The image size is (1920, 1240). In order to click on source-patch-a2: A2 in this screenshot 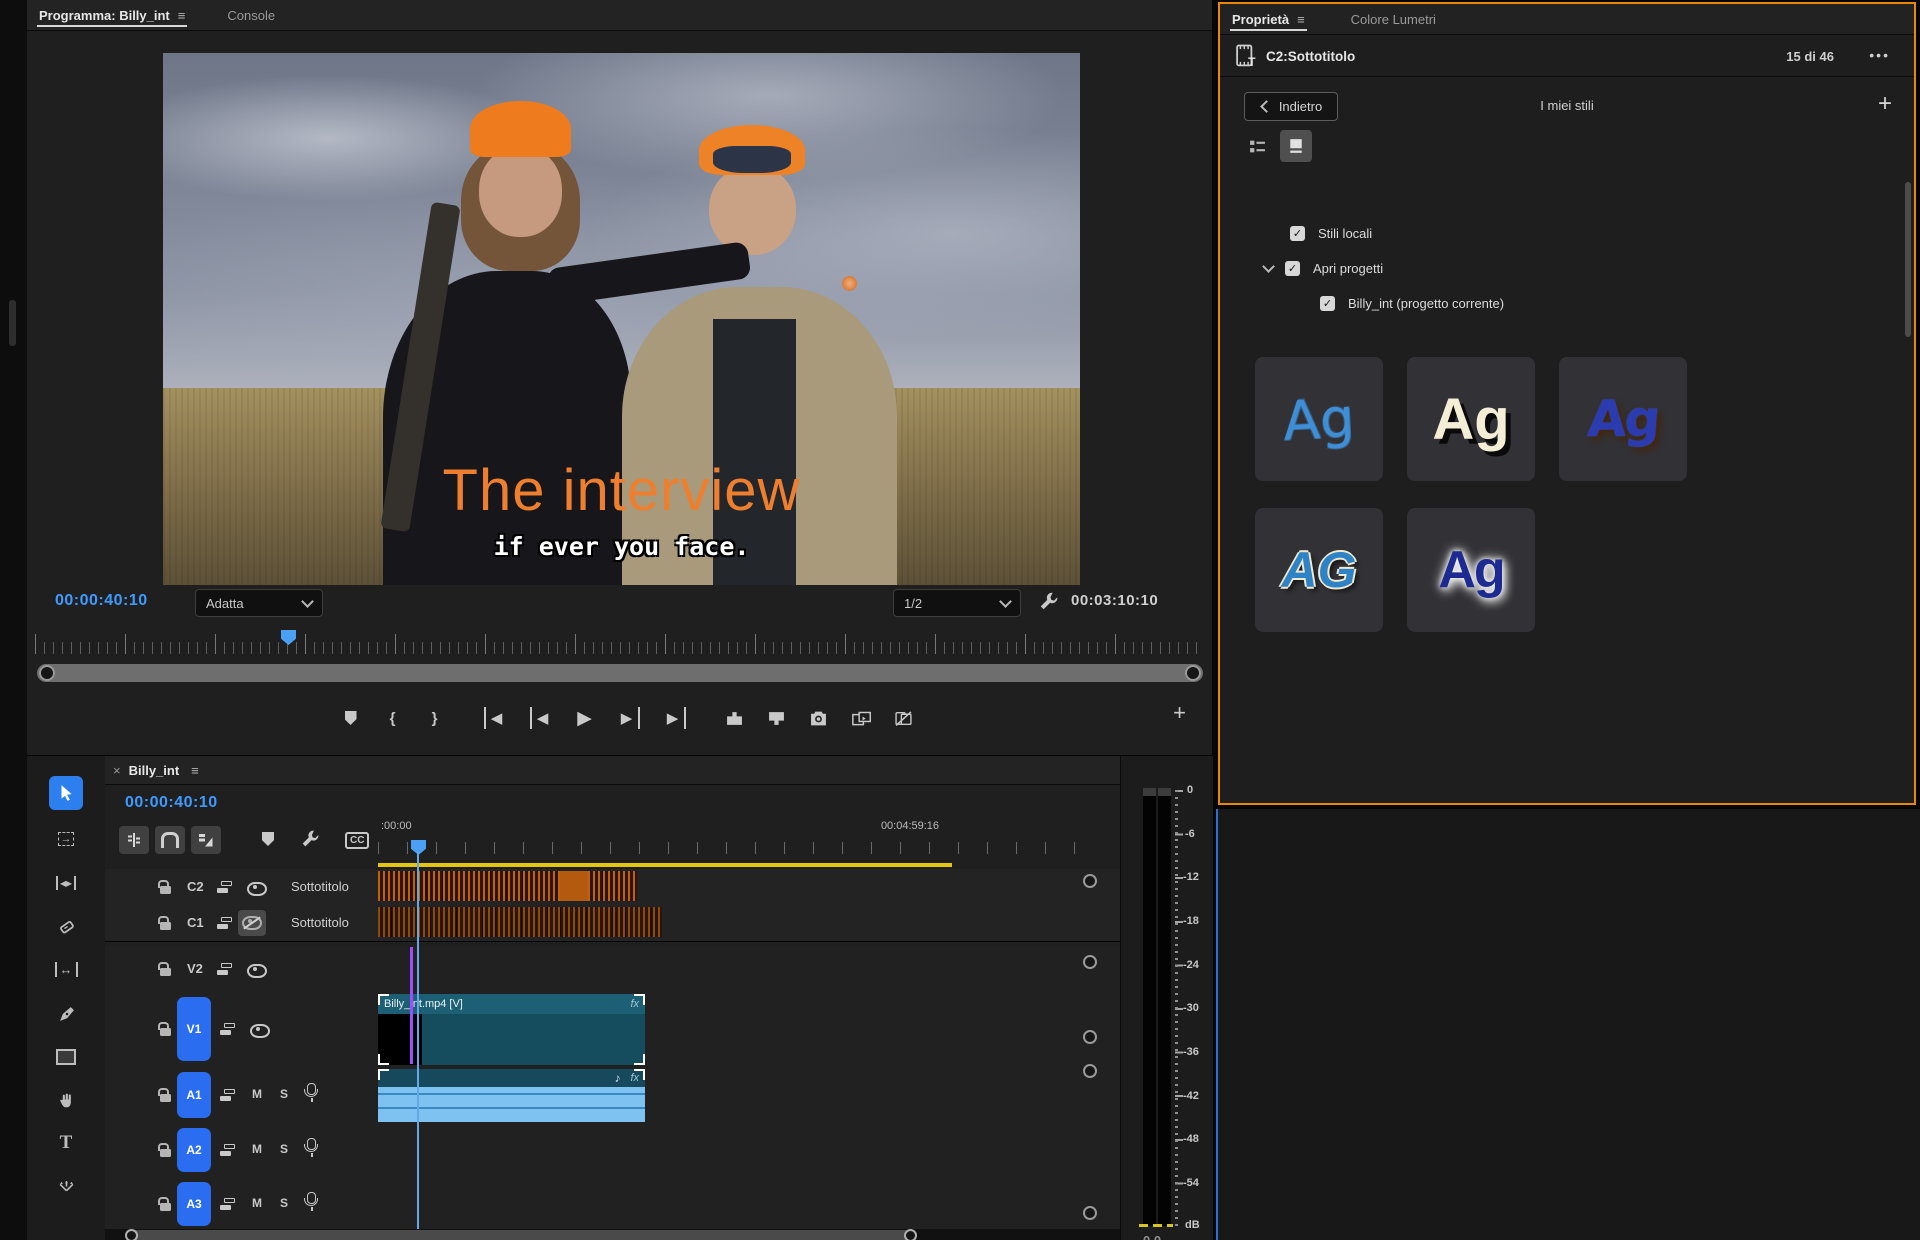, I will do `click(194, 1150)`.